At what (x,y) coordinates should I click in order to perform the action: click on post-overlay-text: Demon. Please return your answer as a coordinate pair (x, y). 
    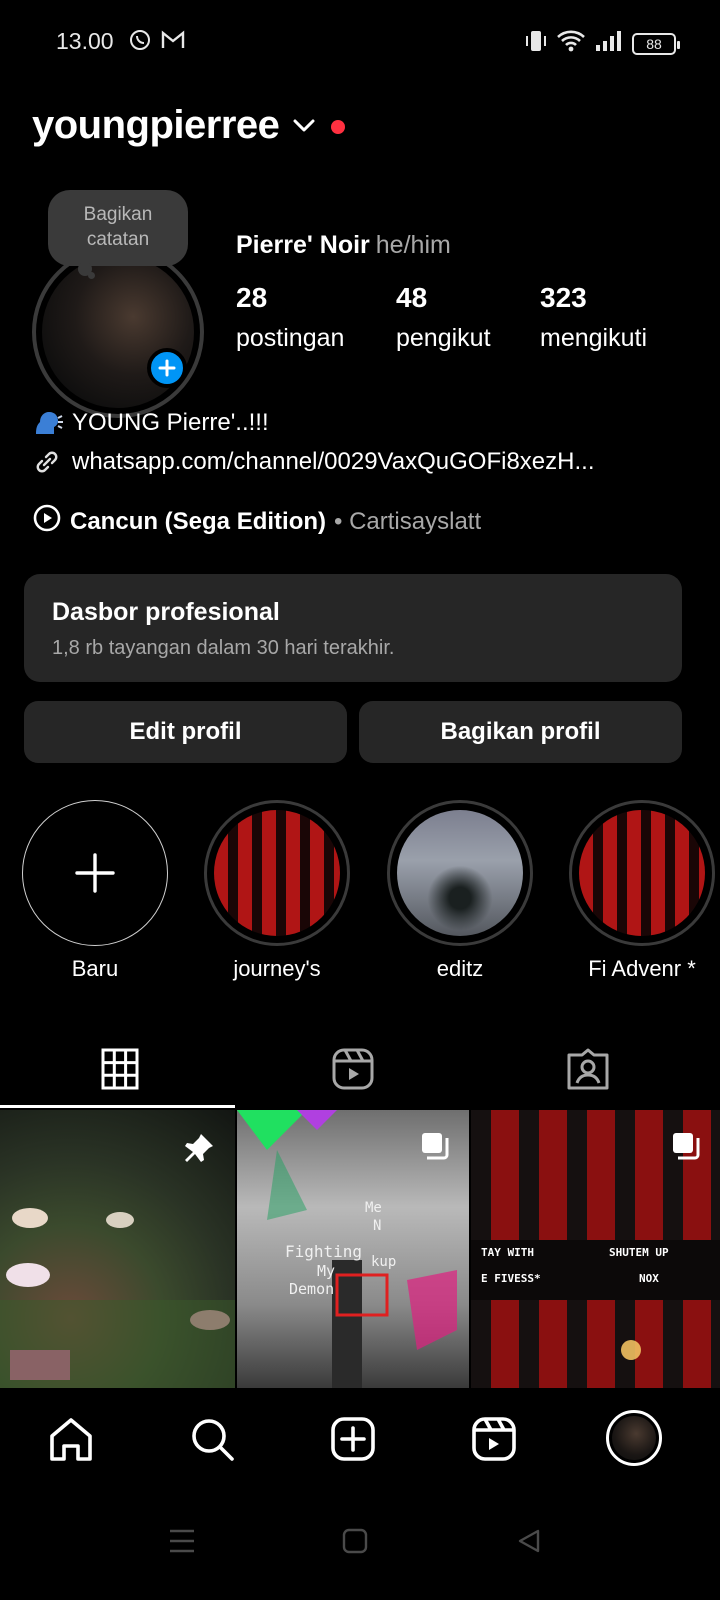
    Looking at the image, I should click on (312, 1289).